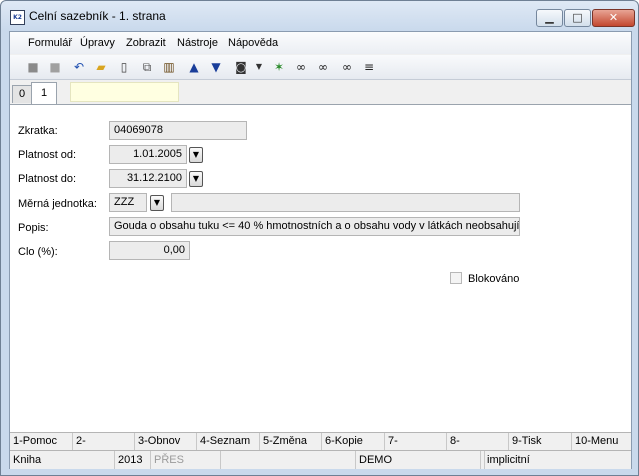  I want to click on binoculars-prev-icon: ∞, so click(347, 67).